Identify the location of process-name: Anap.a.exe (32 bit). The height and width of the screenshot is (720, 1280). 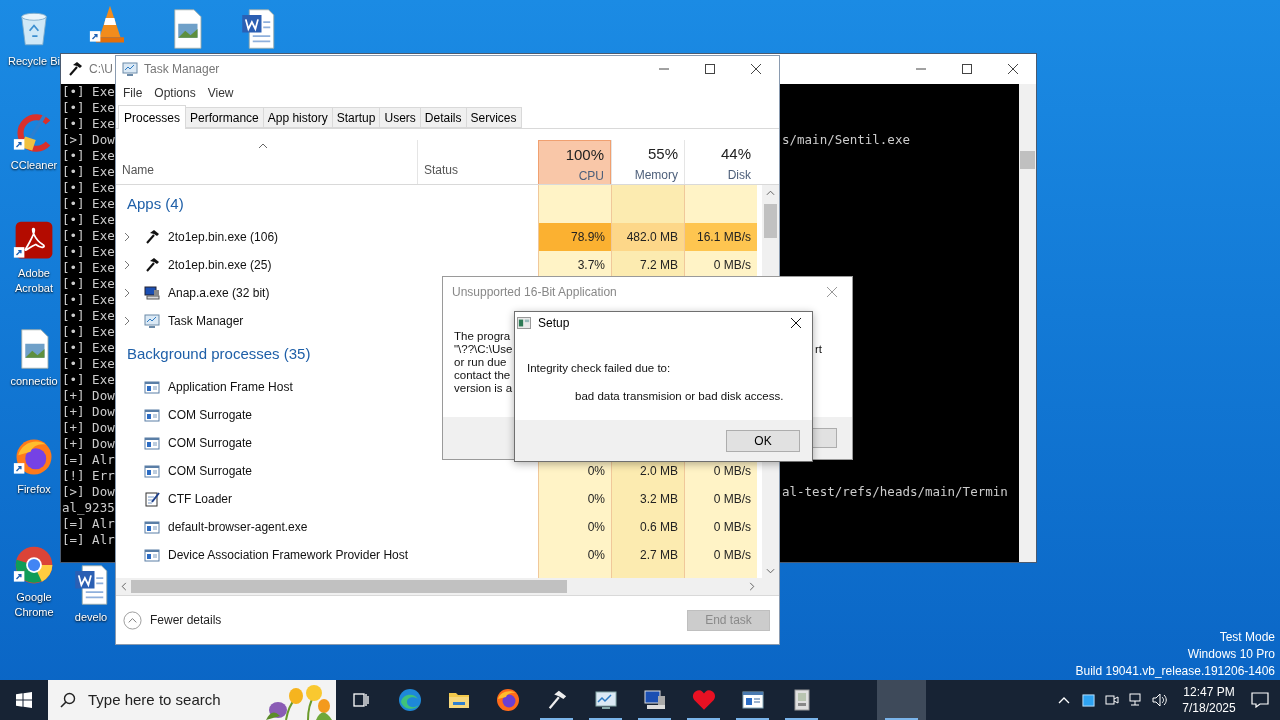
(219, 293).